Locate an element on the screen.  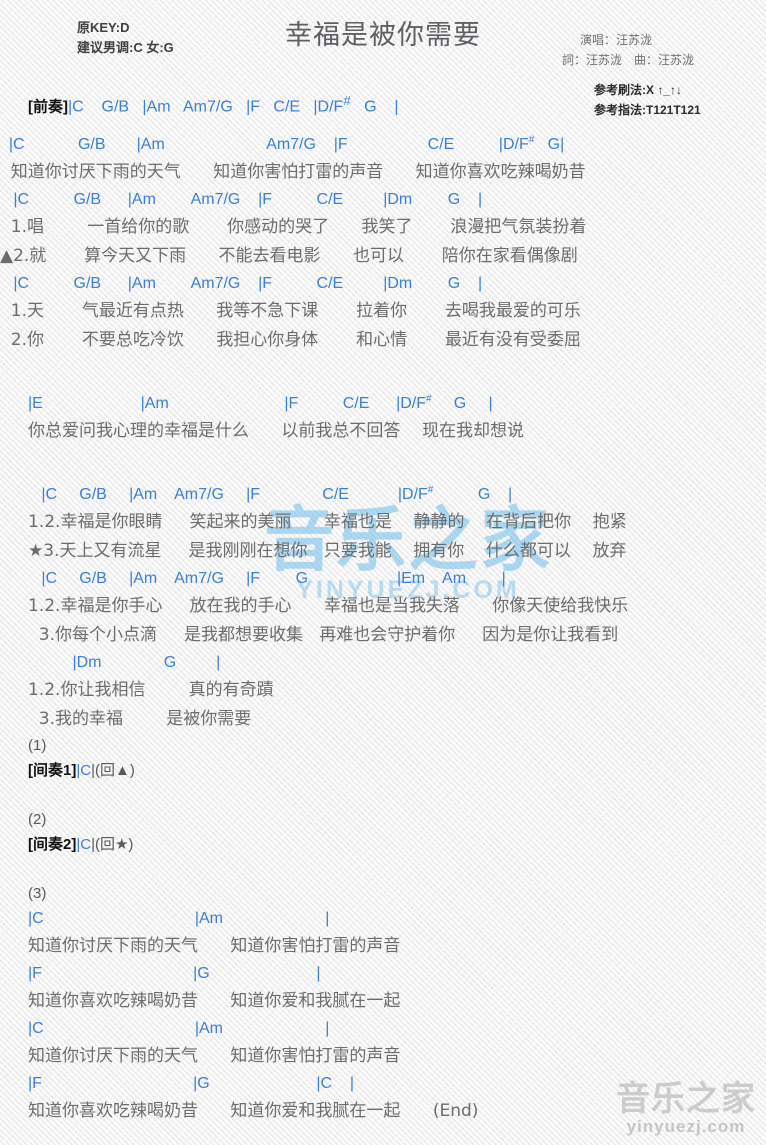
credits: 演唱：汪苏泷 詞：汪苏泷 曲：汪苏泷 is located at coordinates (657, 50).